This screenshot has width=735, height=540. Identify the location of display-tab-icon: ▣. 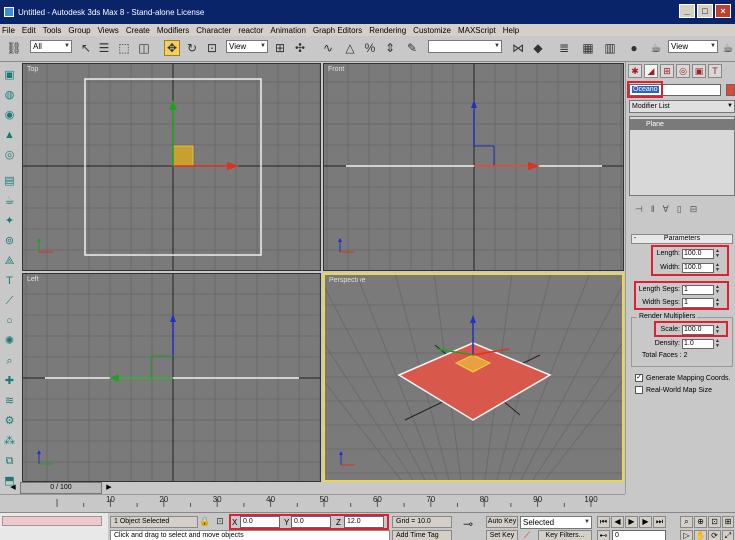
(699, 71).